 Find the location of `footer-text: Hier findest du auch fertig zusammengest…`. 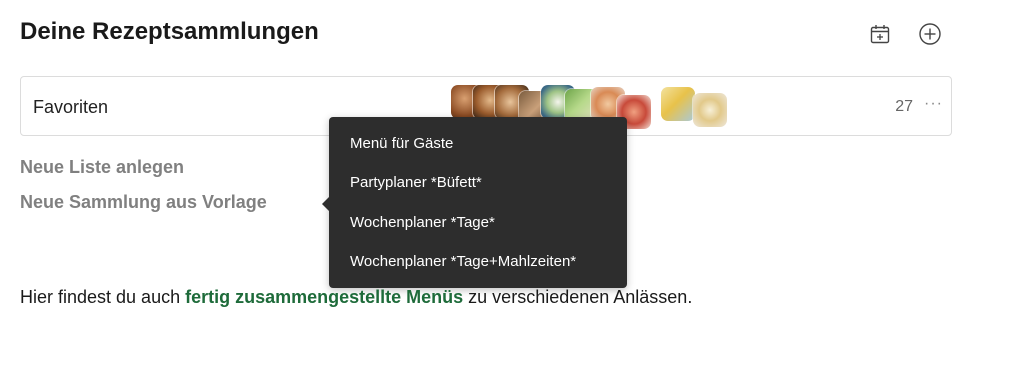

footer-text: Hier findest du auch fertig zusammengest… is located at coordinates (356, 297).